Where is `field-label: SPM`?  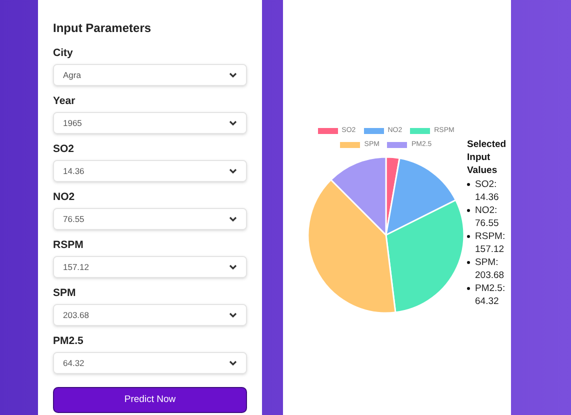 field-label: SPM is located at coordinates (65, 293).